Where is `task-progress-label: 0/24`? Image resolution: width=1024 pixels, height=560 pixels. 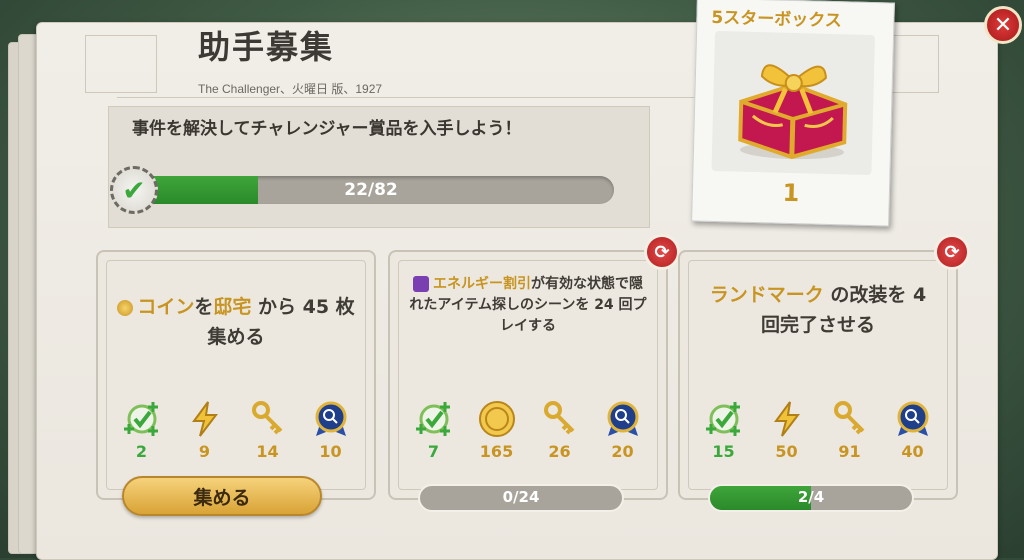 task-progress-label: 0/24 is located at coordinates (521, 497).